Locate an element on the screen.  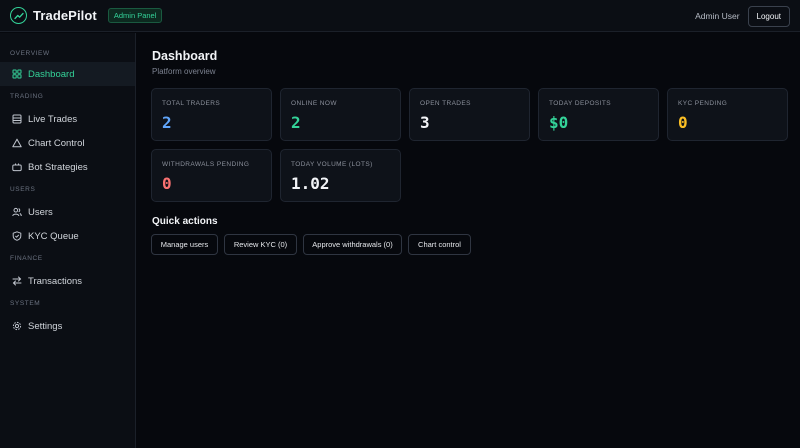
brand: TradePilot Admin Panel is located at coordinates (86, 15).